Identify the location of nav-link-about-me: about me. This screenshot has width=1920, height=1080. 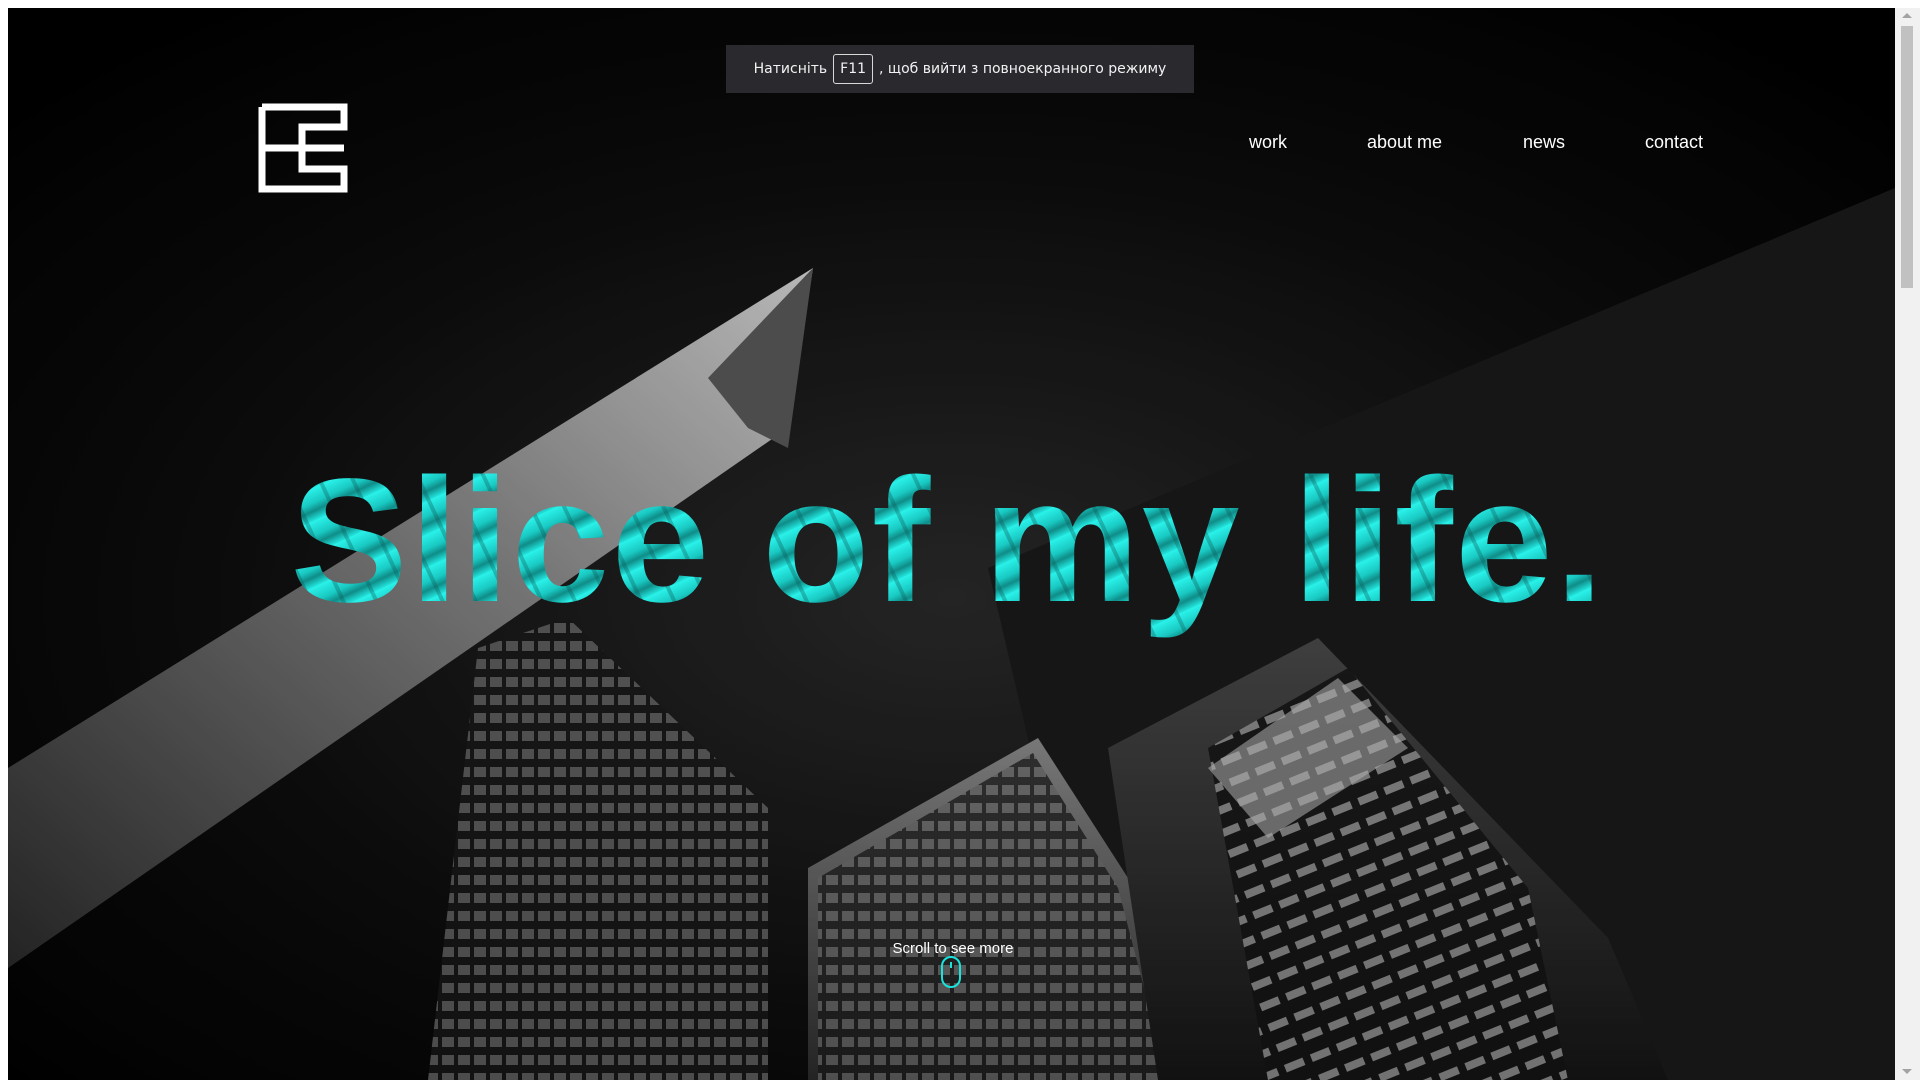
(1404, 142).